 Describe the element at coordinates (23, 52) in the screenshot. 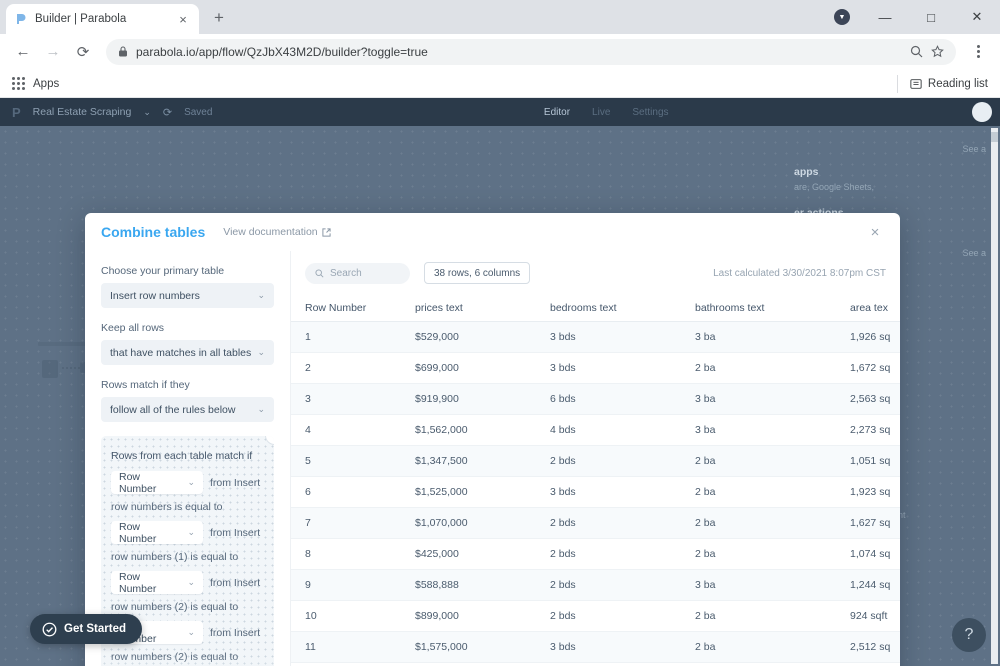

I see `back-button: ←` at that location.